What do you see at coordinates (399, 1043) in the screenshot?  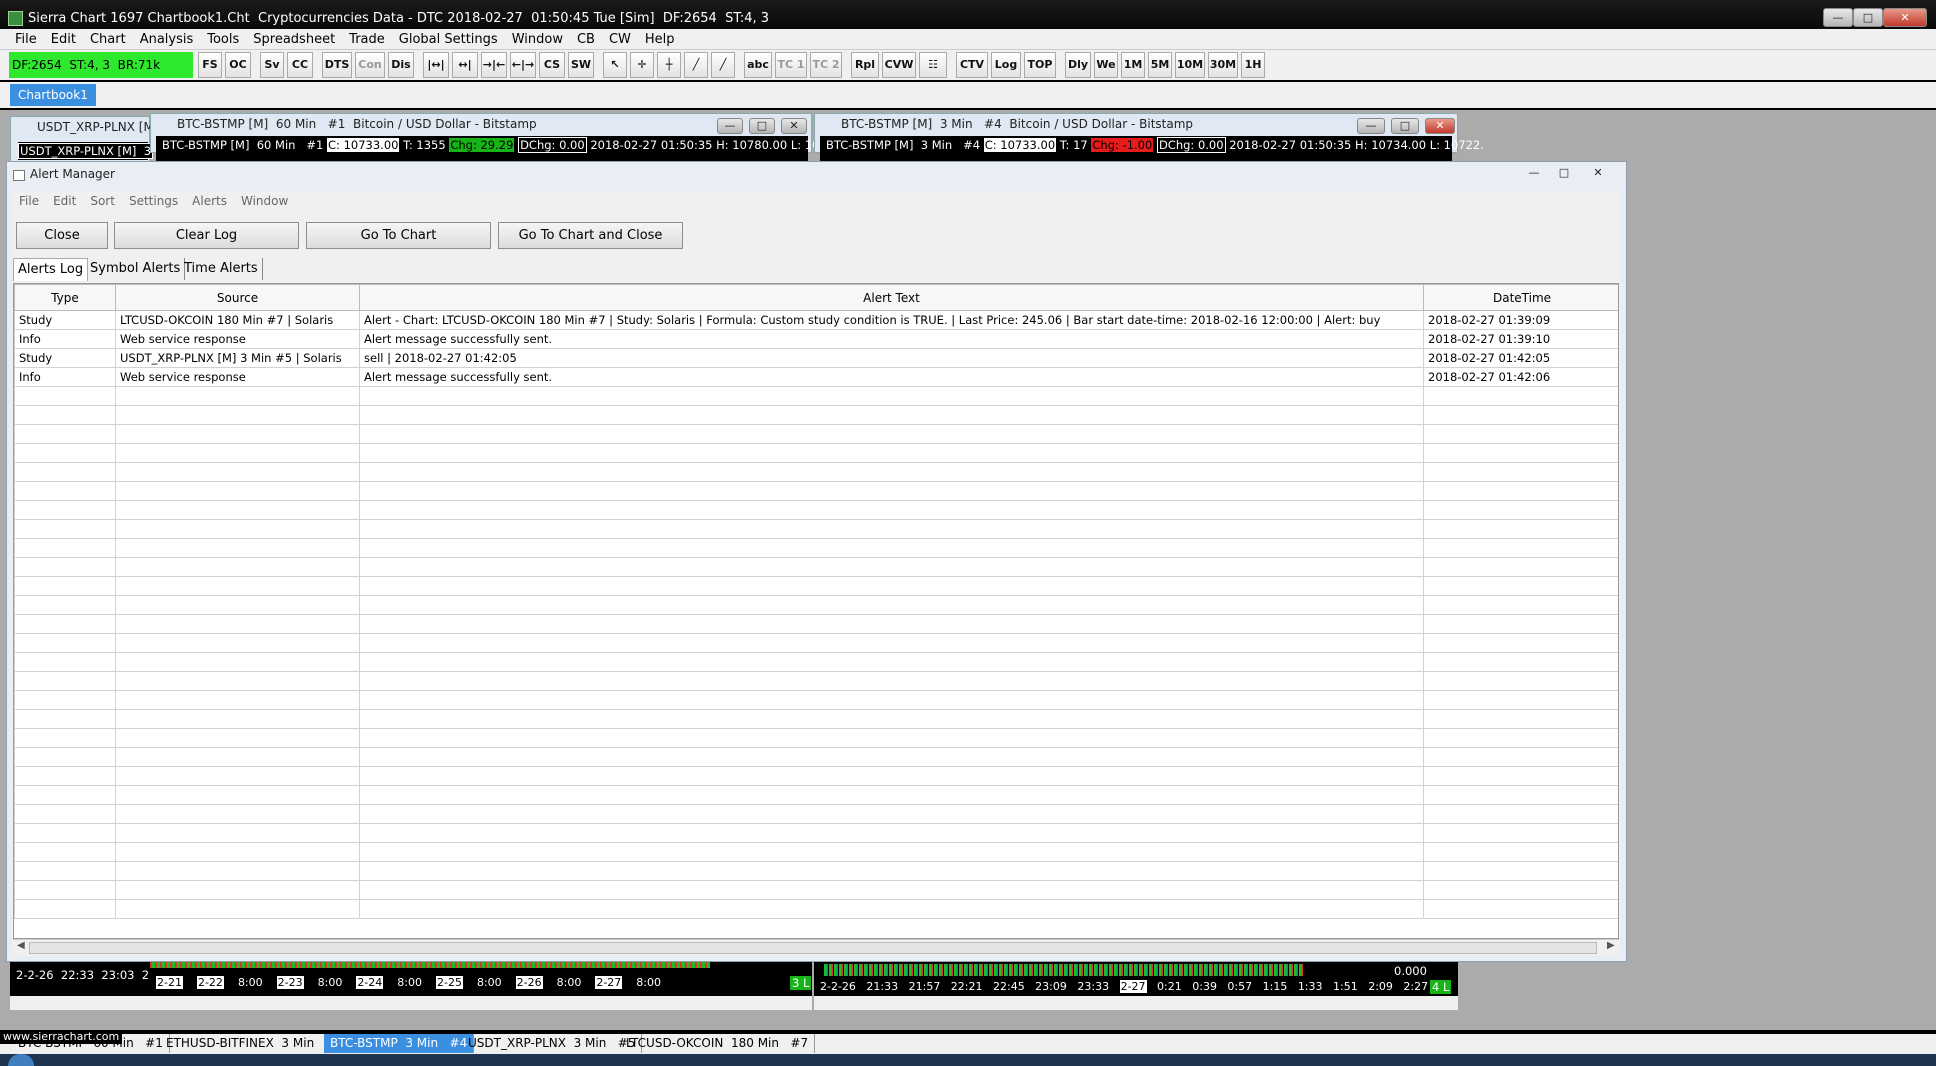 I see `chart-tab-3: BTC-BSTMP 3 Min #4` at bounding box center [399, 1043].